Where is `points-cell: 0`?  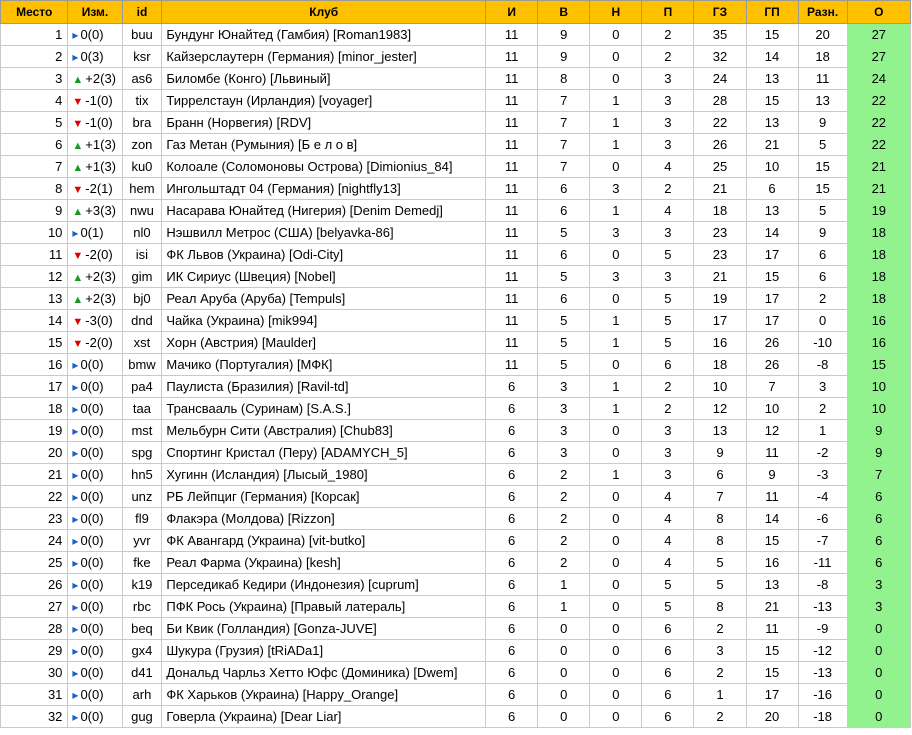
points-cell: 0 is located at coordinates (879, 628).